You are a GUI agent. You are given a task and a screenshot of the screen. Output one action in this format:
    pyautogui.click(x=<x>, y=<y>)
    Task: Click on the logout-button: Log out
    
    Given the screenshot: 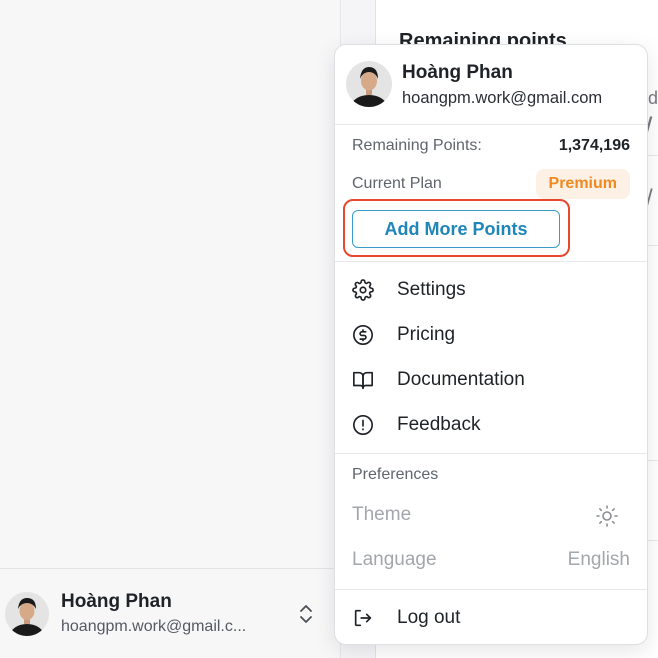 What is the action you would take?
    pyautogui.click(x=491, y=618)
    